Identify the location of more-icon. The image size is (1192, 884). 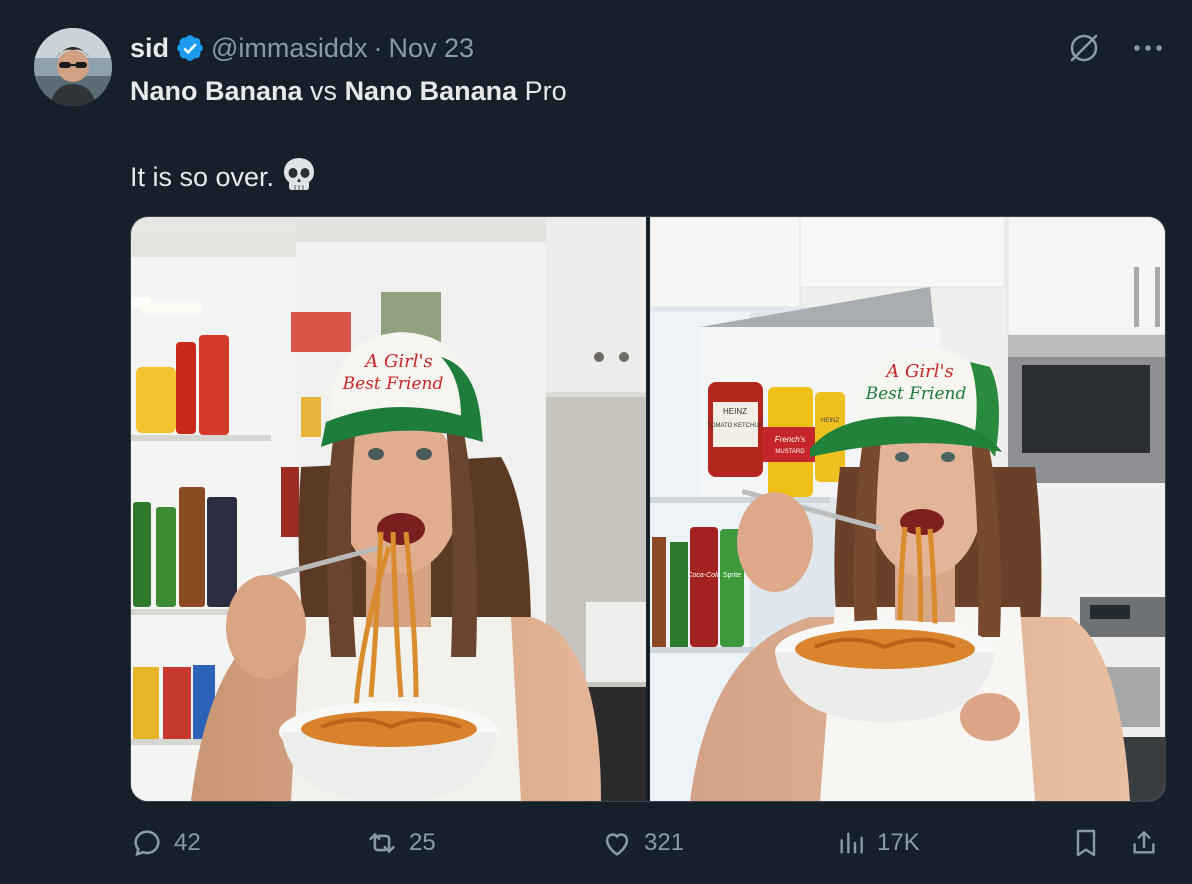
(1148, 50).